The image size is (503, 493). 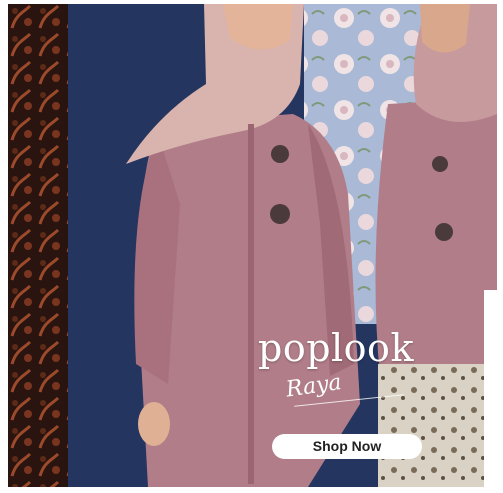 I want to click on shop-now-button: Shop Now, so click(x=347, y=446).